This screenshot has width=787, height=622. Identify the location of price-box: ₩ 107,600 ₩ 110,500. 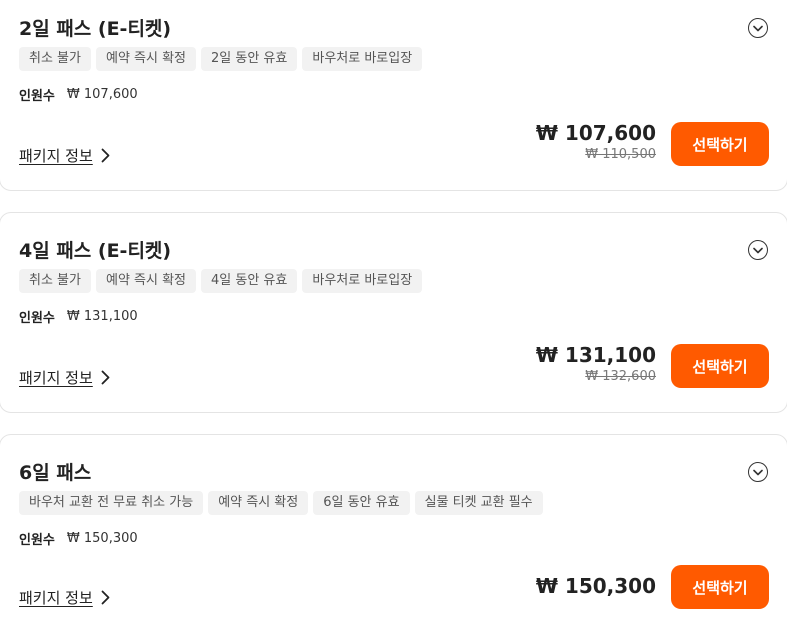
(596, 141).